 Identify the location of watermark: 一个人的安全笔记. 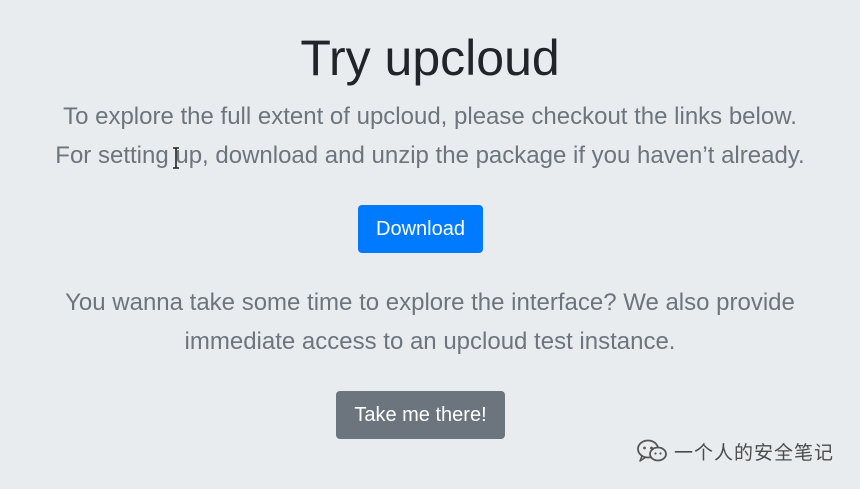
(735, 451).